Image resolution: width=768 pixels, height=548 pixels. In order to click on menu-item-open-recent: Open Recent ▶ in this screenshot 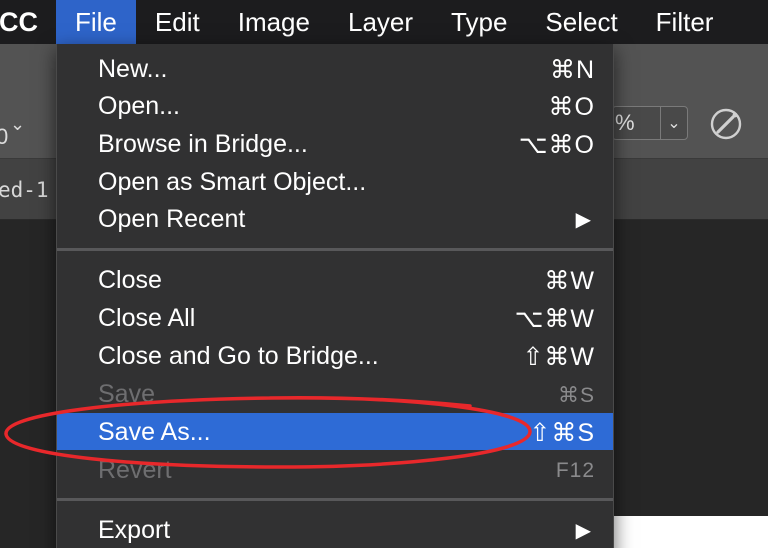, I will do `click(335, 218)`.